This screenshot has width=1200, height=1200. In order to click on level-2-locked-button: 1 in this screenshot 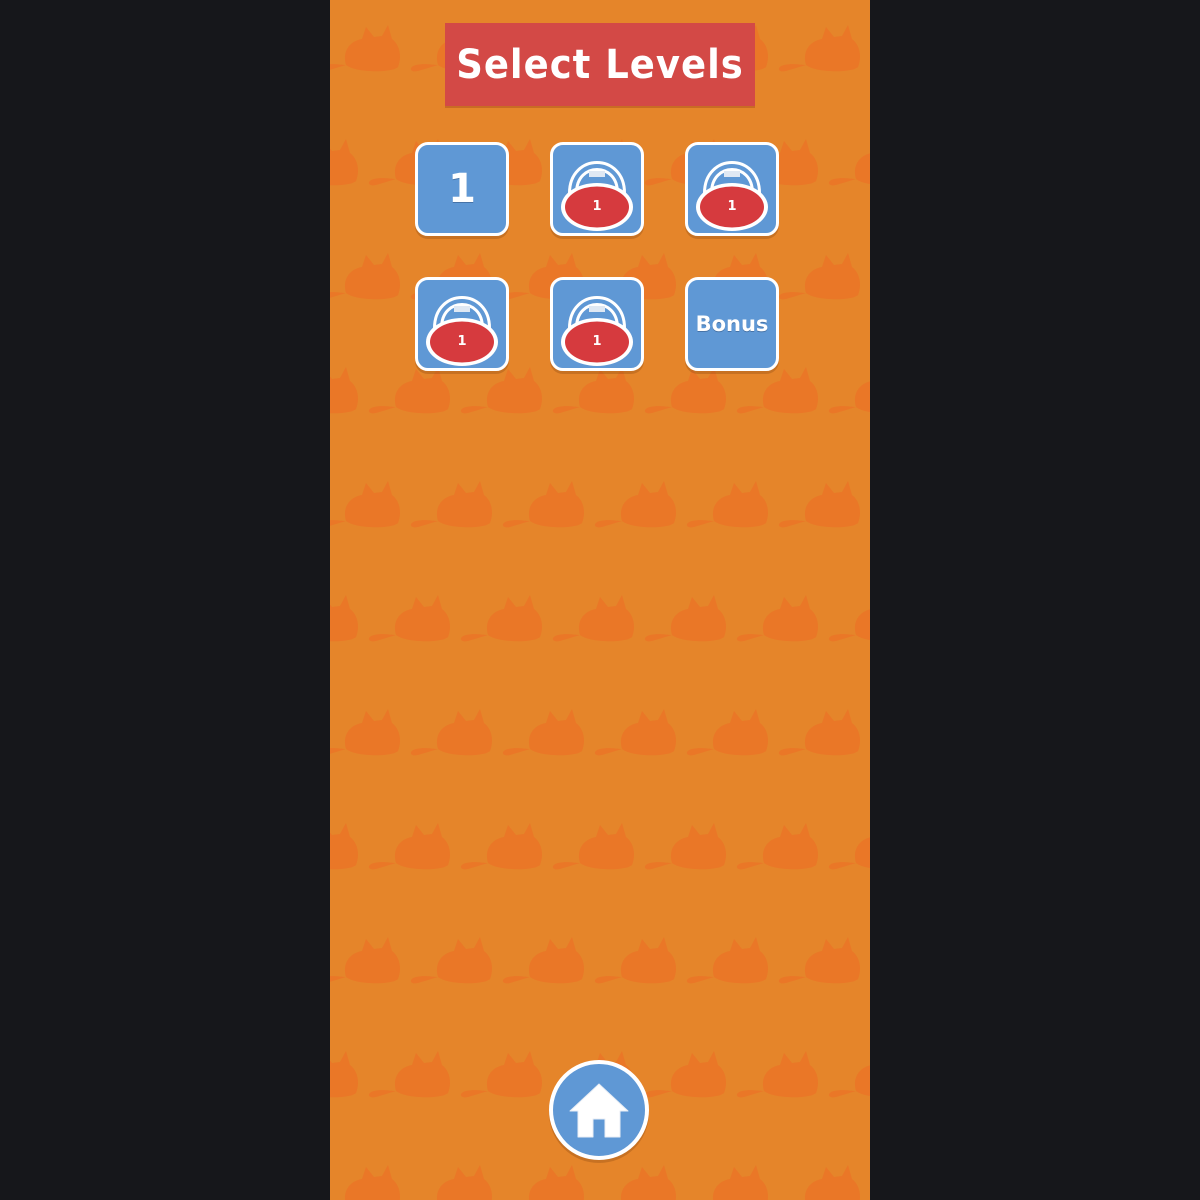, I will do `click(597, 189)`.